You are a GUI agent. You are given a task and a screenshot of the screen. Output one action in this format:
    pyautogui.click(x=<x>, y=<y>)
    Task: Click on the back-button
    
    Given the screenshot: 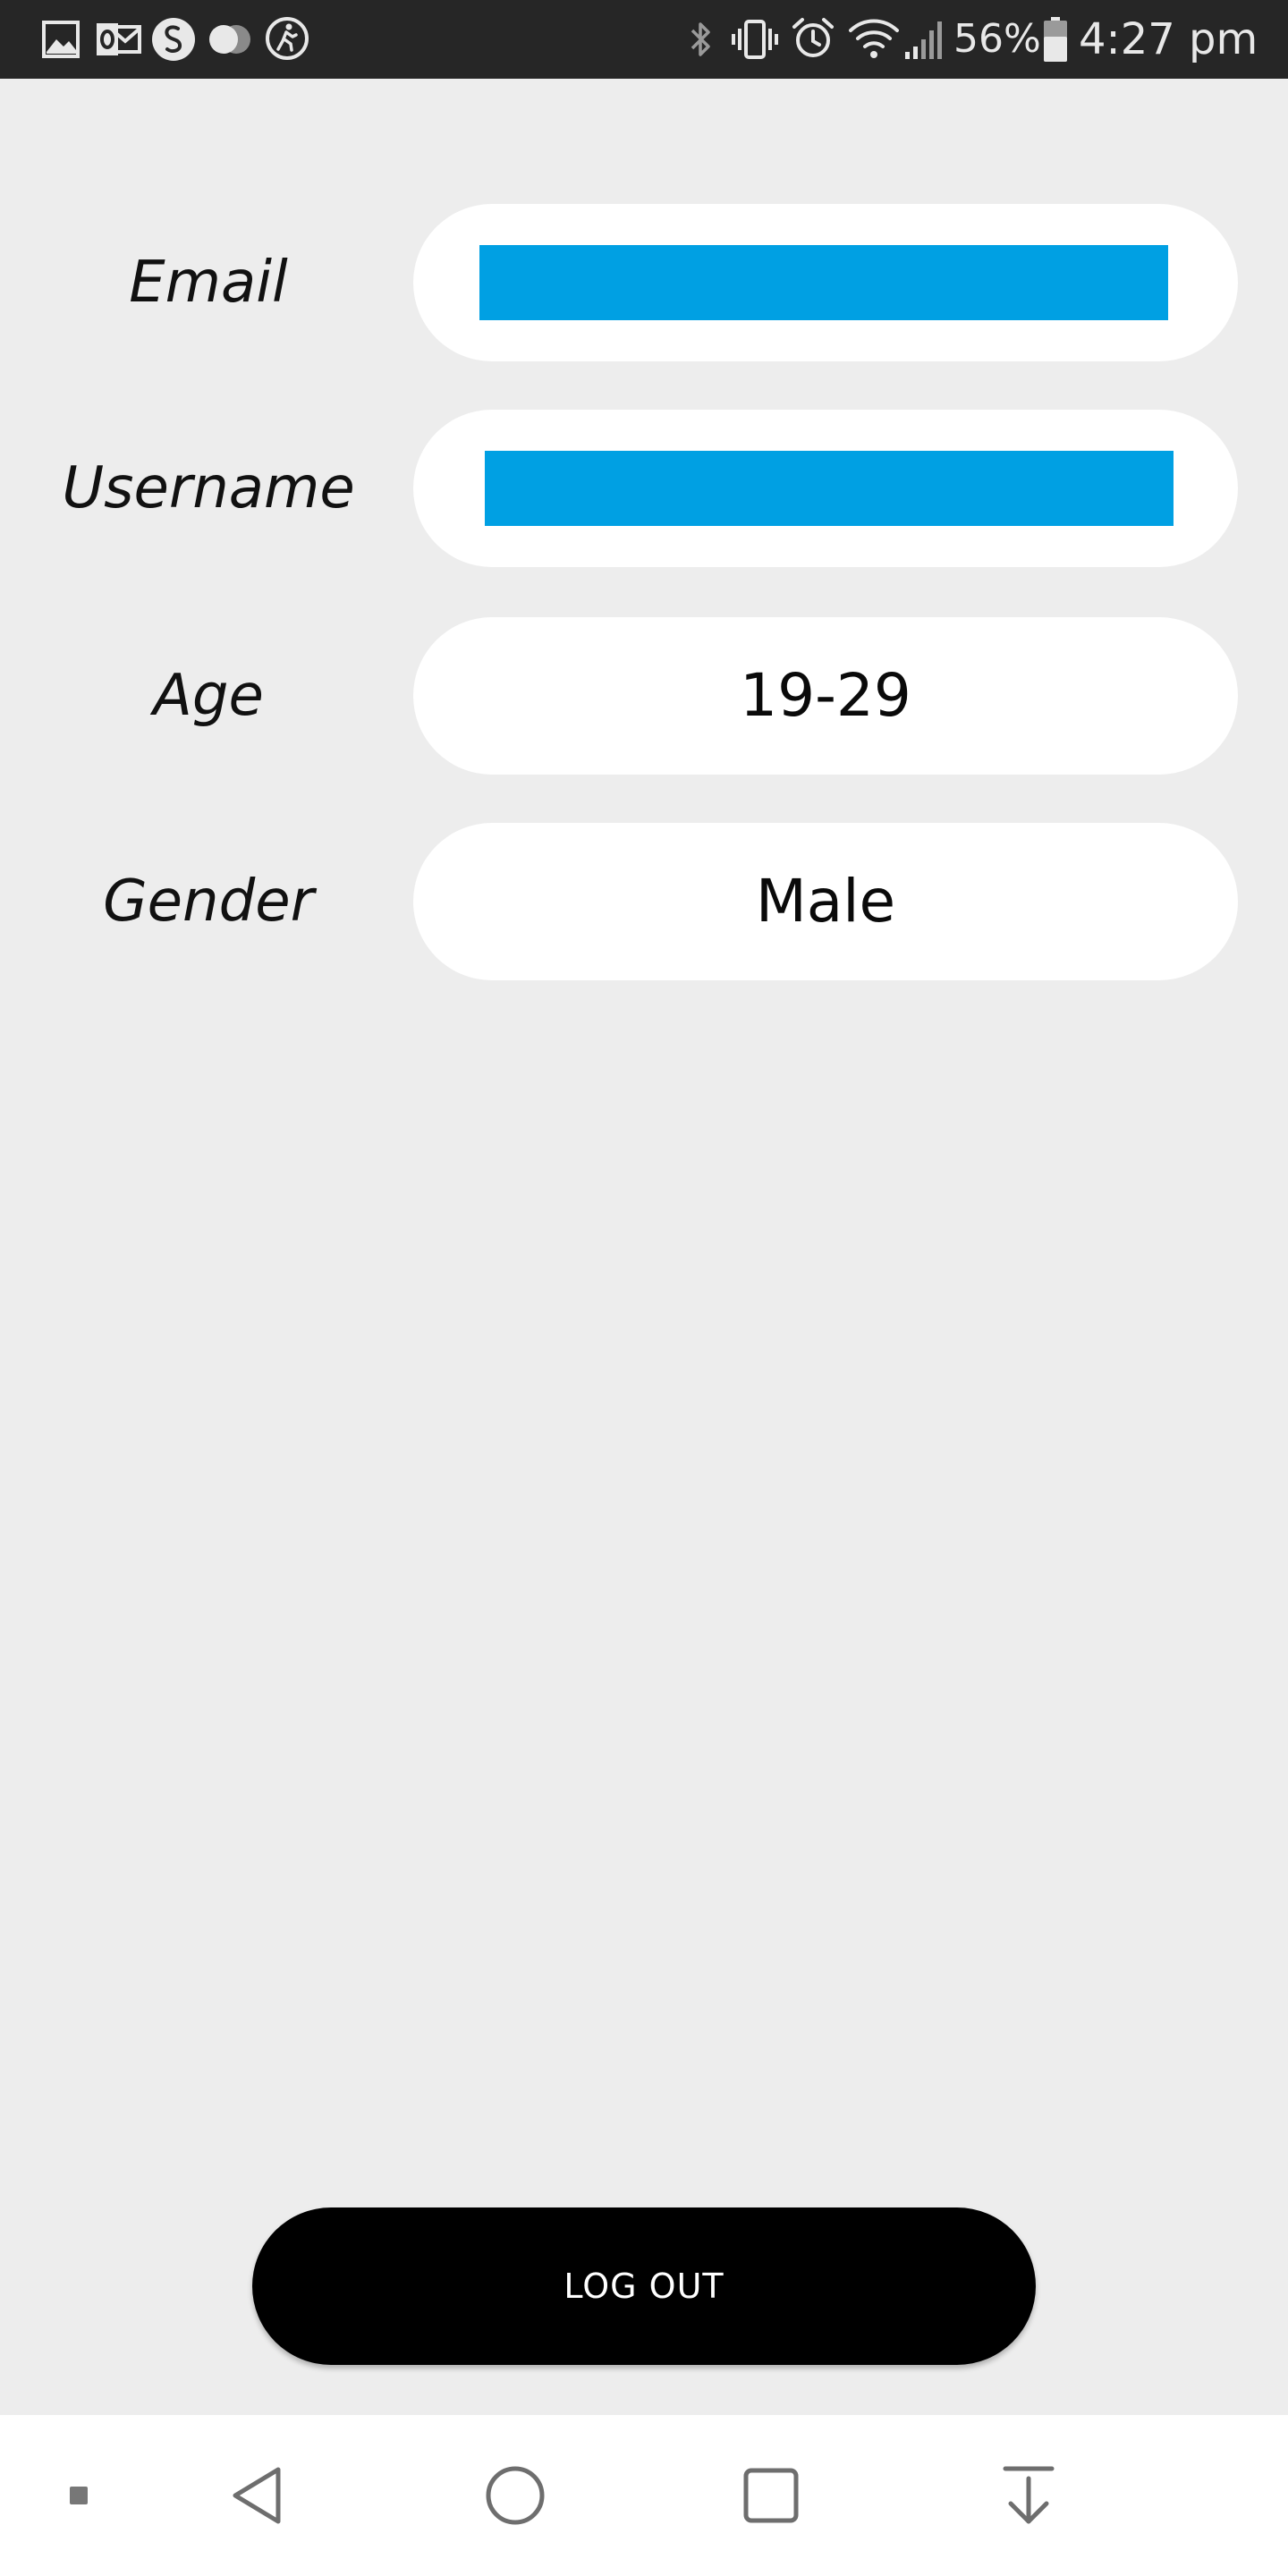 What is the action you would take?
    pyautogui.click(x=257, y=2495)
    